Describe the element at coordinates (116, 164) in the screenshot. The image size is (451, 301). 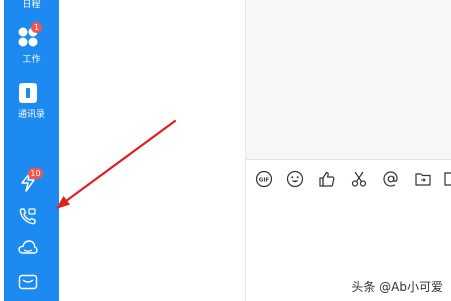
I see `annotation-arrow` at that location.